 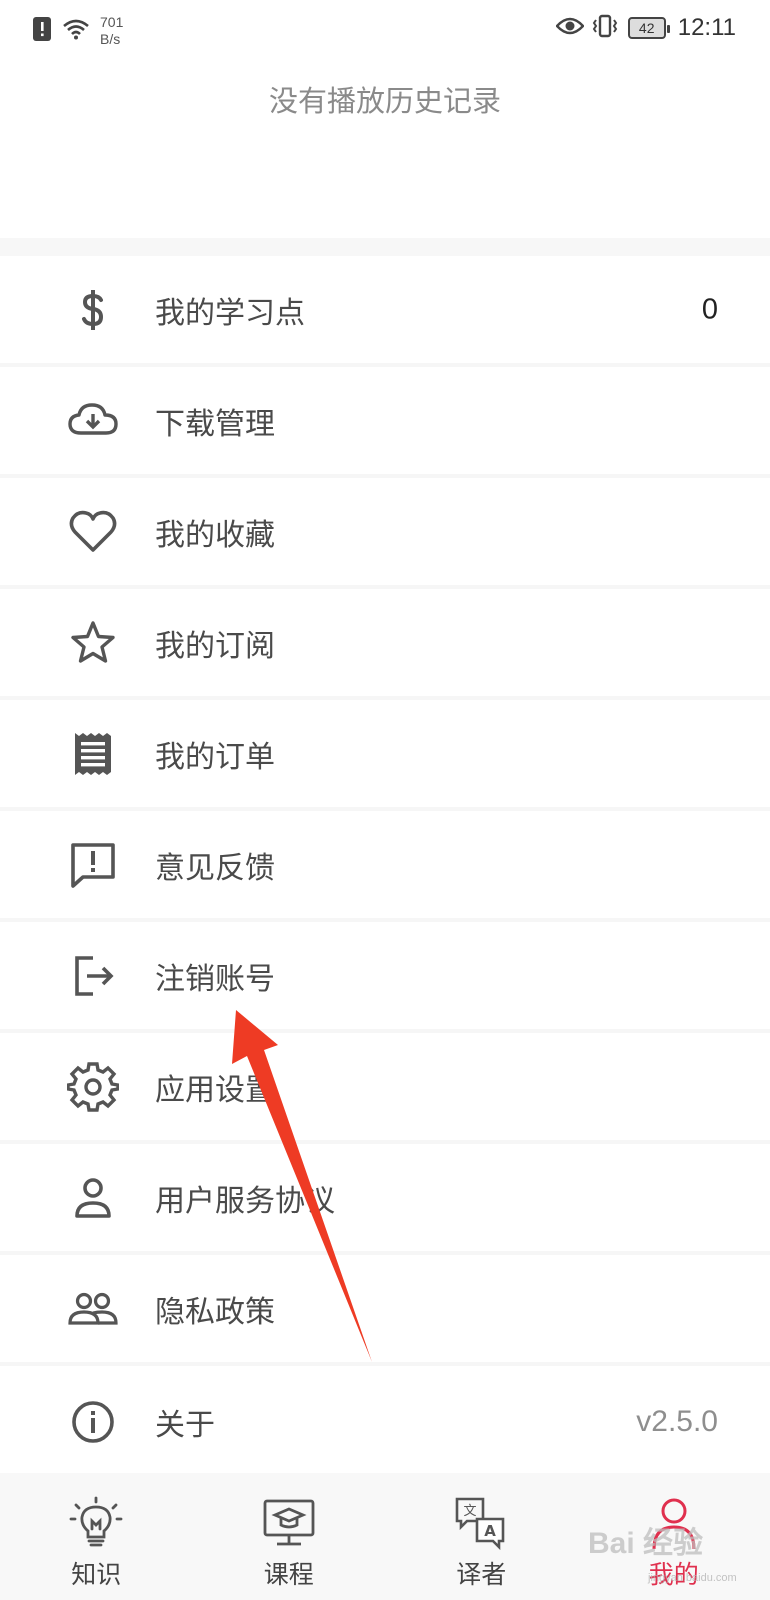 I want to click on heart-icon, so click(x=93, y=532).